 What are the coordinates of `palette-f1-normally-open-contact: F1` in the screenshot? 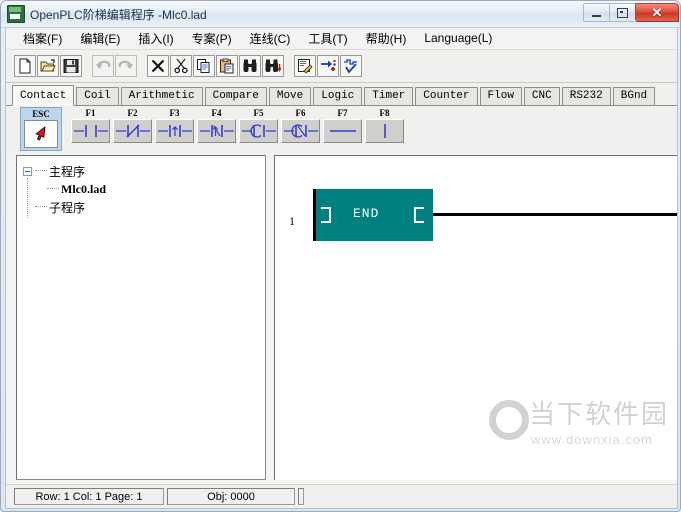 It's located at (90, 129).